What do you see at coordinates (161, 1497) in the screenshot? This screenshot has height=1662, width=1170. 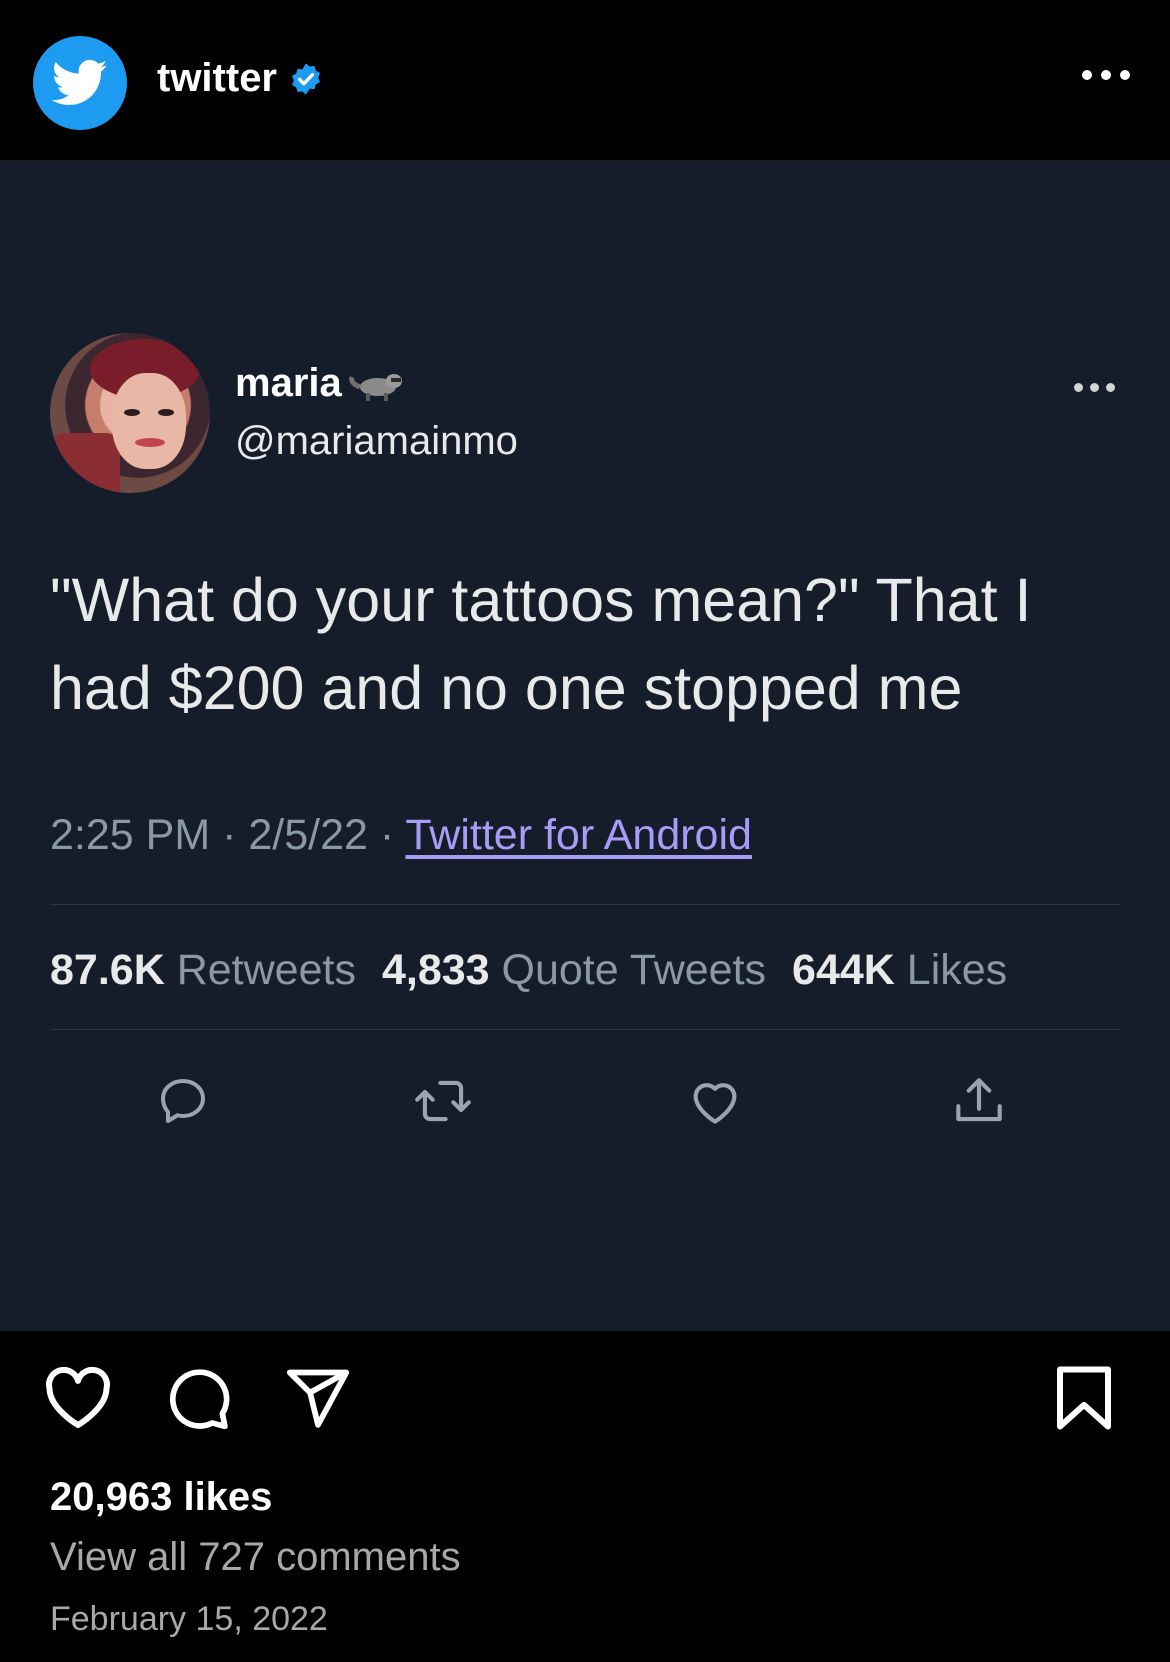 I see `likes-count: 20,963 likes` at bounding box center [161, 1497].